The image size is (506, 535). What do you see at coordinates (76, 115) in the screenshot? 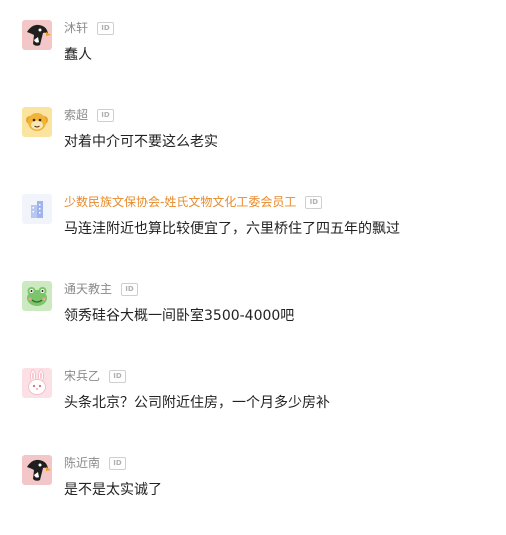
I see `username: 索超` at bounding box center [76, 115].